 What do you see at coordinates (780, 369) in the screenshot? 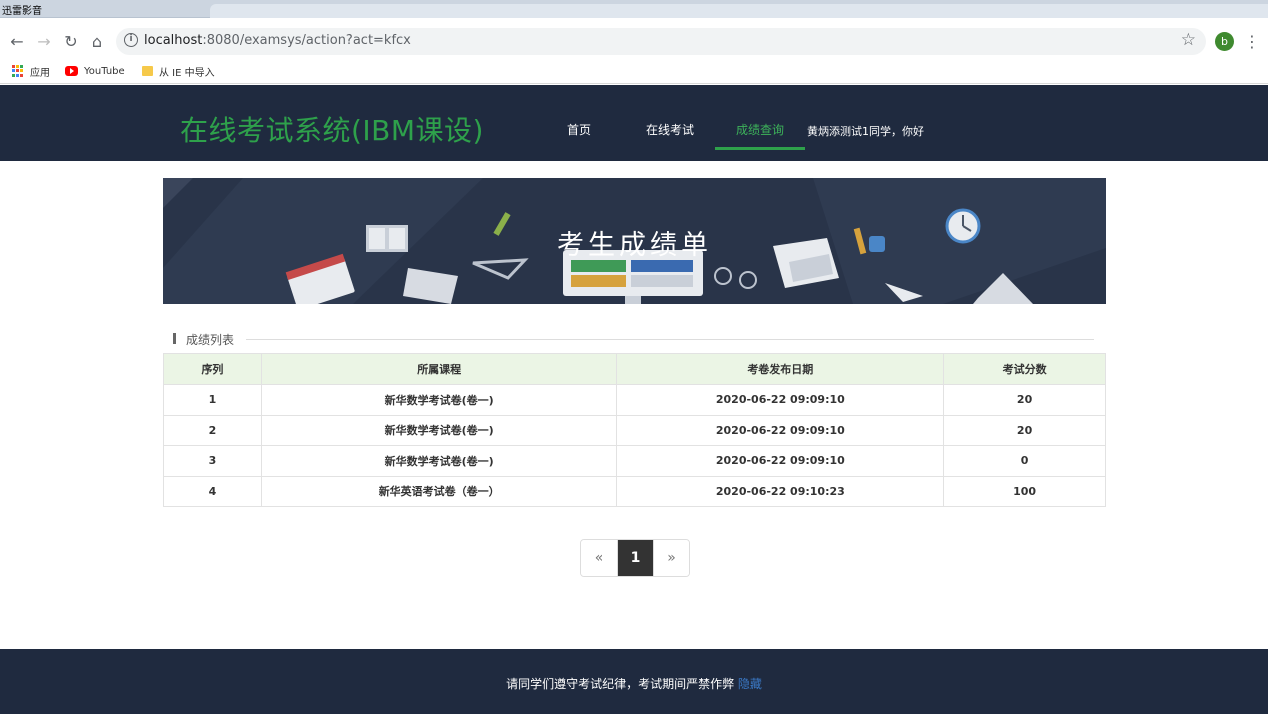
I see `column-header: 考卷发布日期` at bounding box center [780, 369].